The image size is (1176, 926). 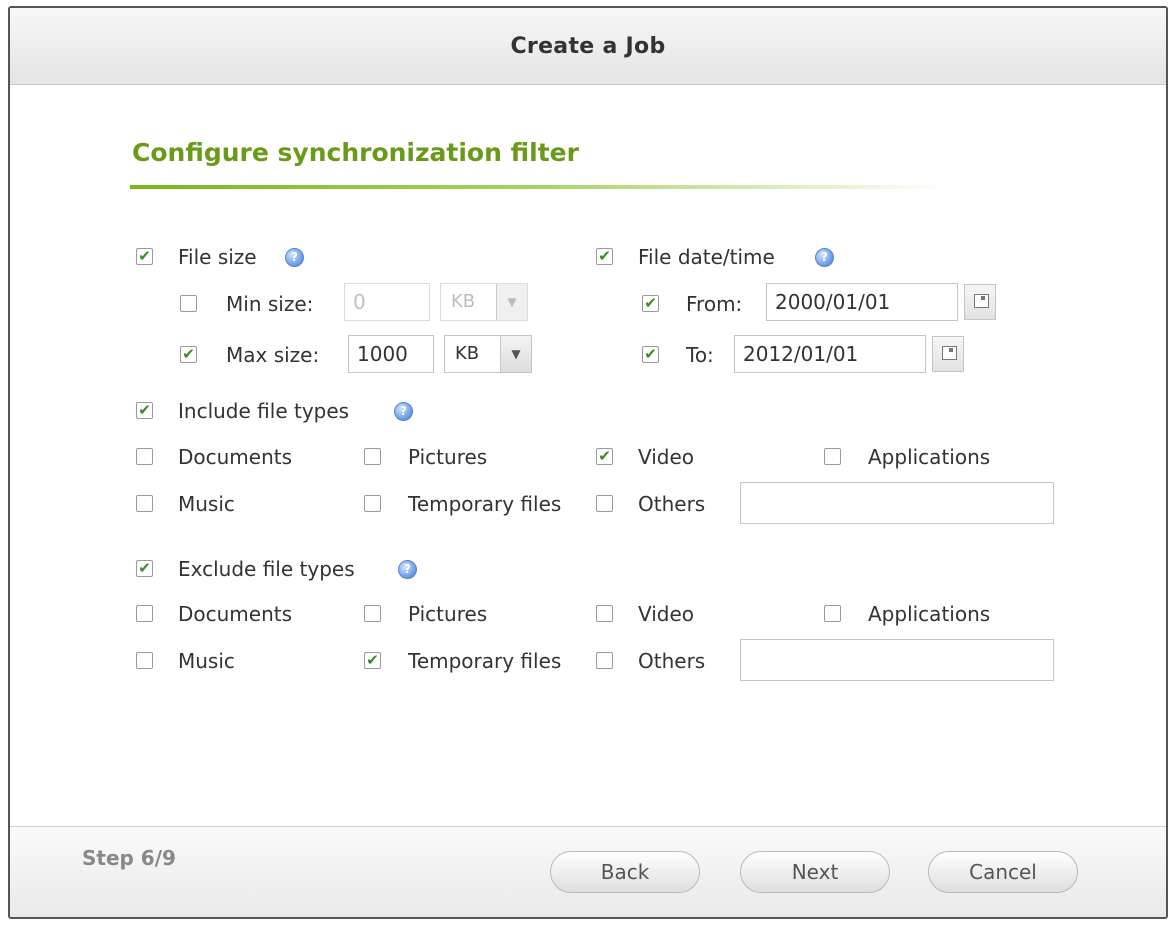 What do you see at coordinates (144, 568) in the screenshot?
I see `exclude-file-types-checkbox: ✔` at bounding box center [144, 568].